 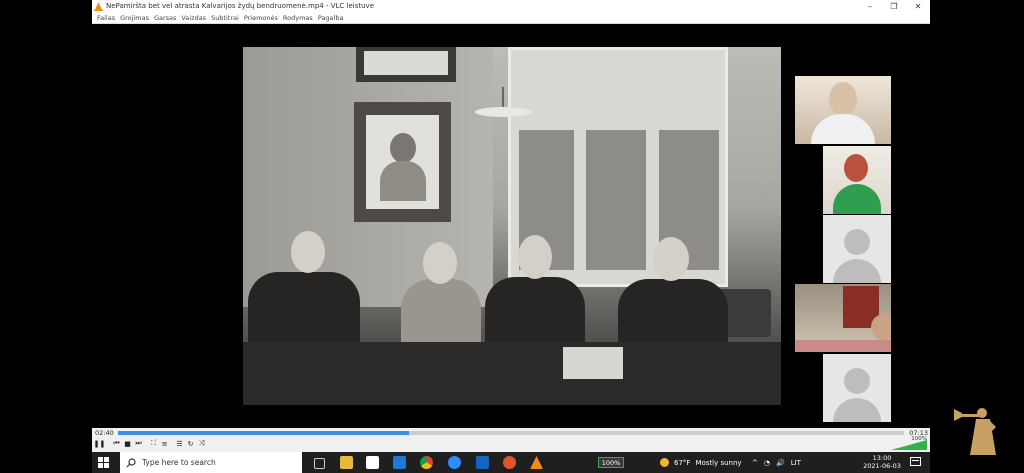 What do you see at coordinates (100, 443) in the screenshot?
I see `pause-icon: ❚❚` at bounding box center [100, 443].